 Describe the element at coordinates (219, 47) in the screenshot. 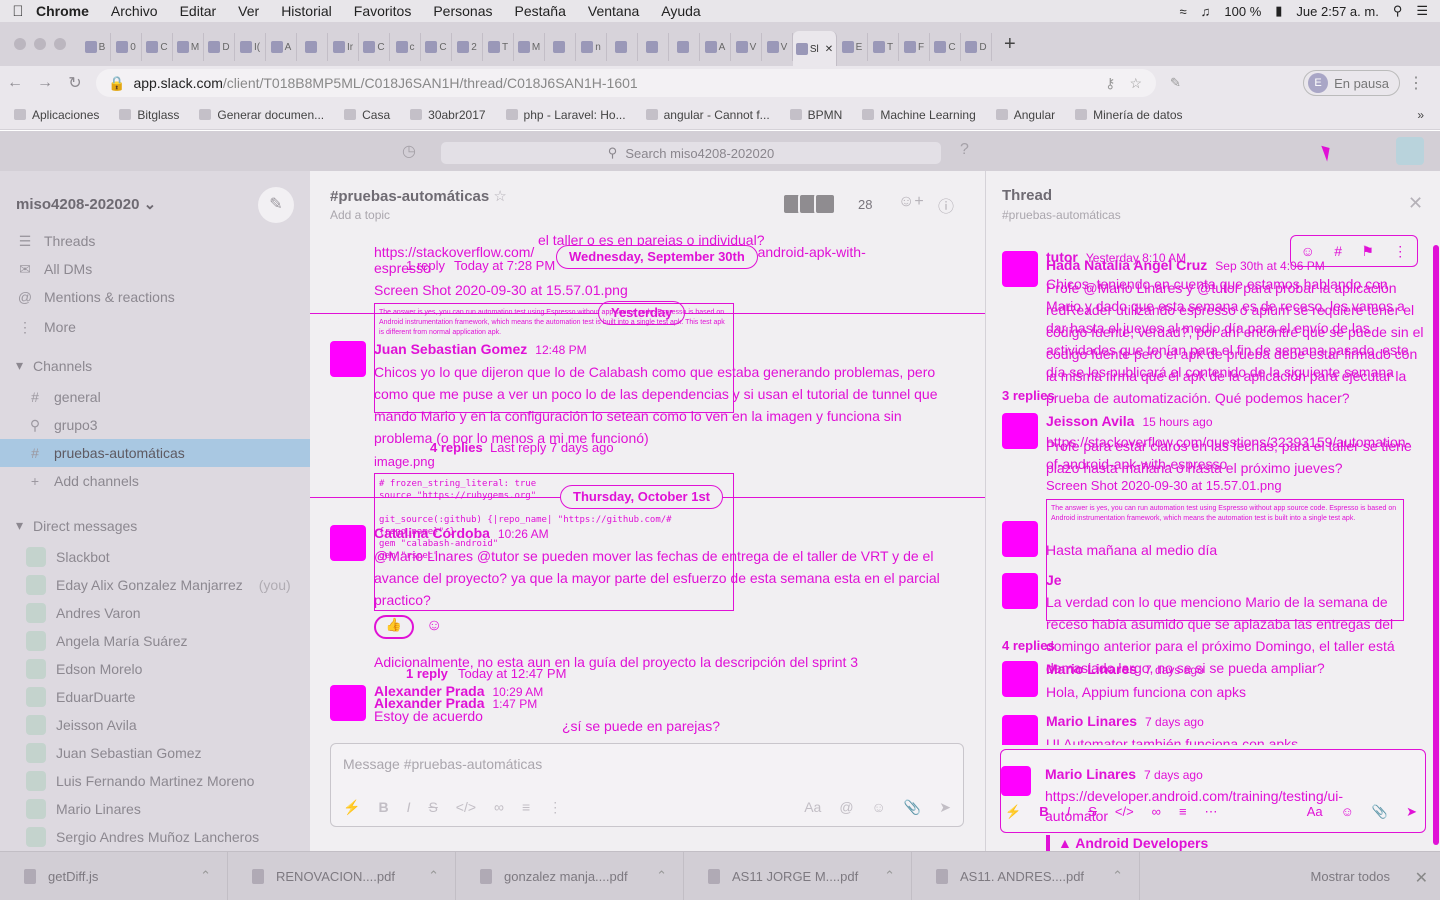

I see `browser-tab: D` at that location.